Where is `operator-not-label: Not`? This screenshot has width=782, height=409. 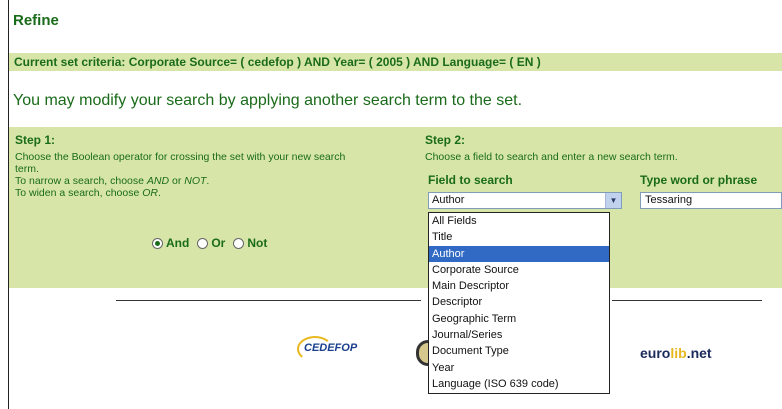 operator-not-label: Not is located at coordinates (257, 243).